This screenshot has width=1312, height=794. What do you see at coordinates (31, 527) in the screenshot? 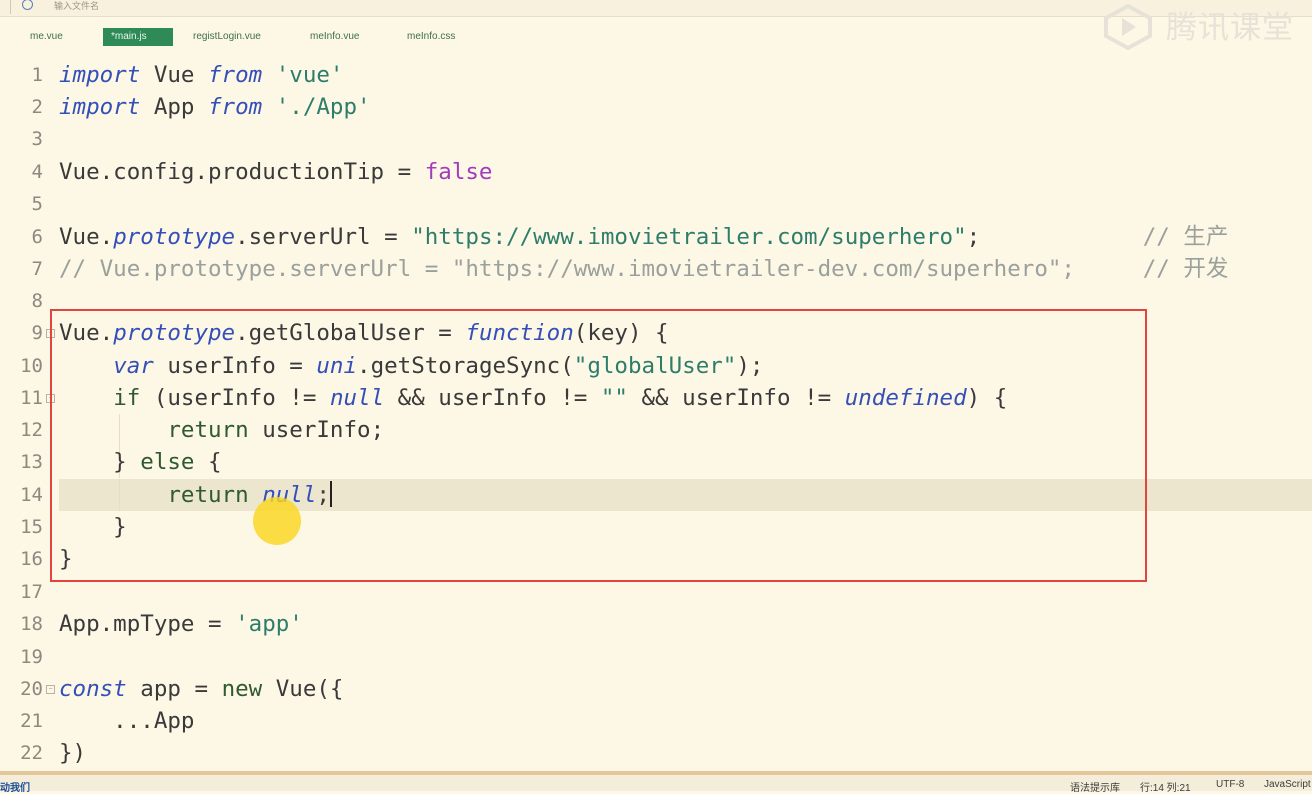
I see `line-number: 15` at bounding box center [31, 527].